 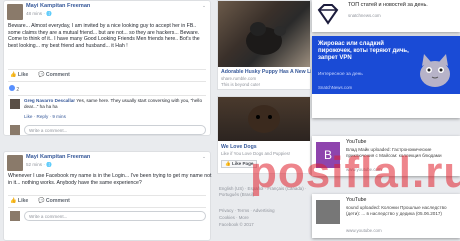 I want to click on reply-avatar, so click(x=15, y=104).